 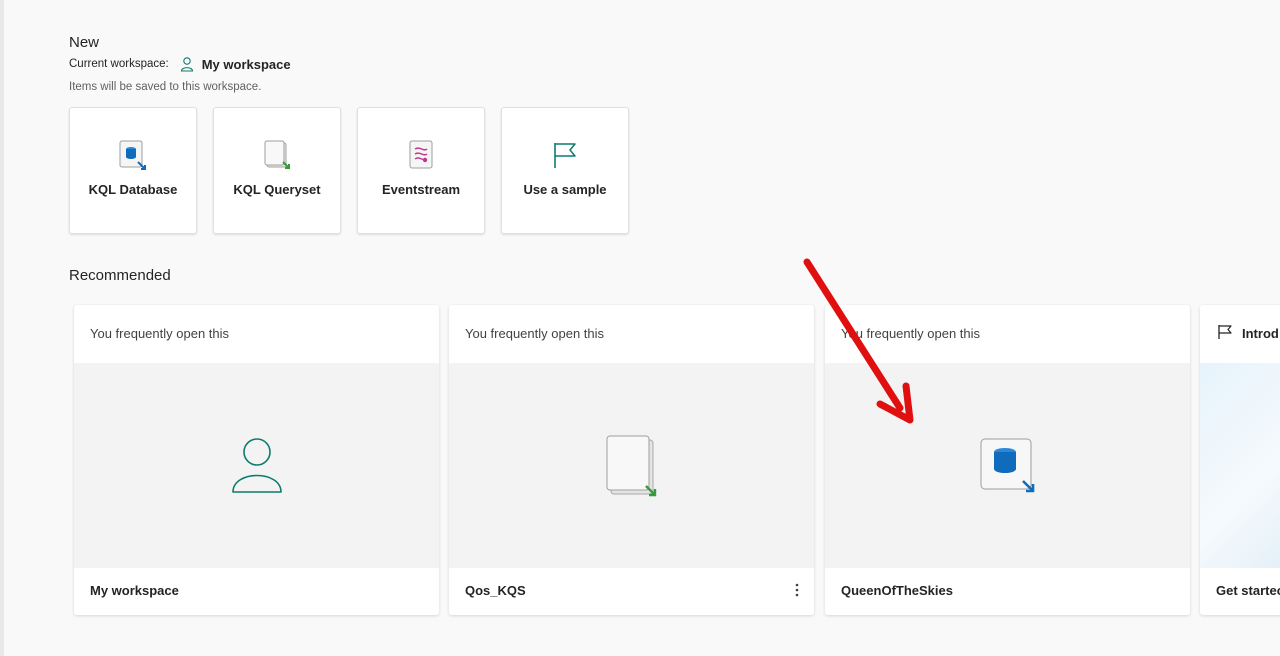 What do you see at coordinates (1248, 590) in the screenshot?
I see `recommended-item-name: Get startec` at bounding box center [1248, 590].